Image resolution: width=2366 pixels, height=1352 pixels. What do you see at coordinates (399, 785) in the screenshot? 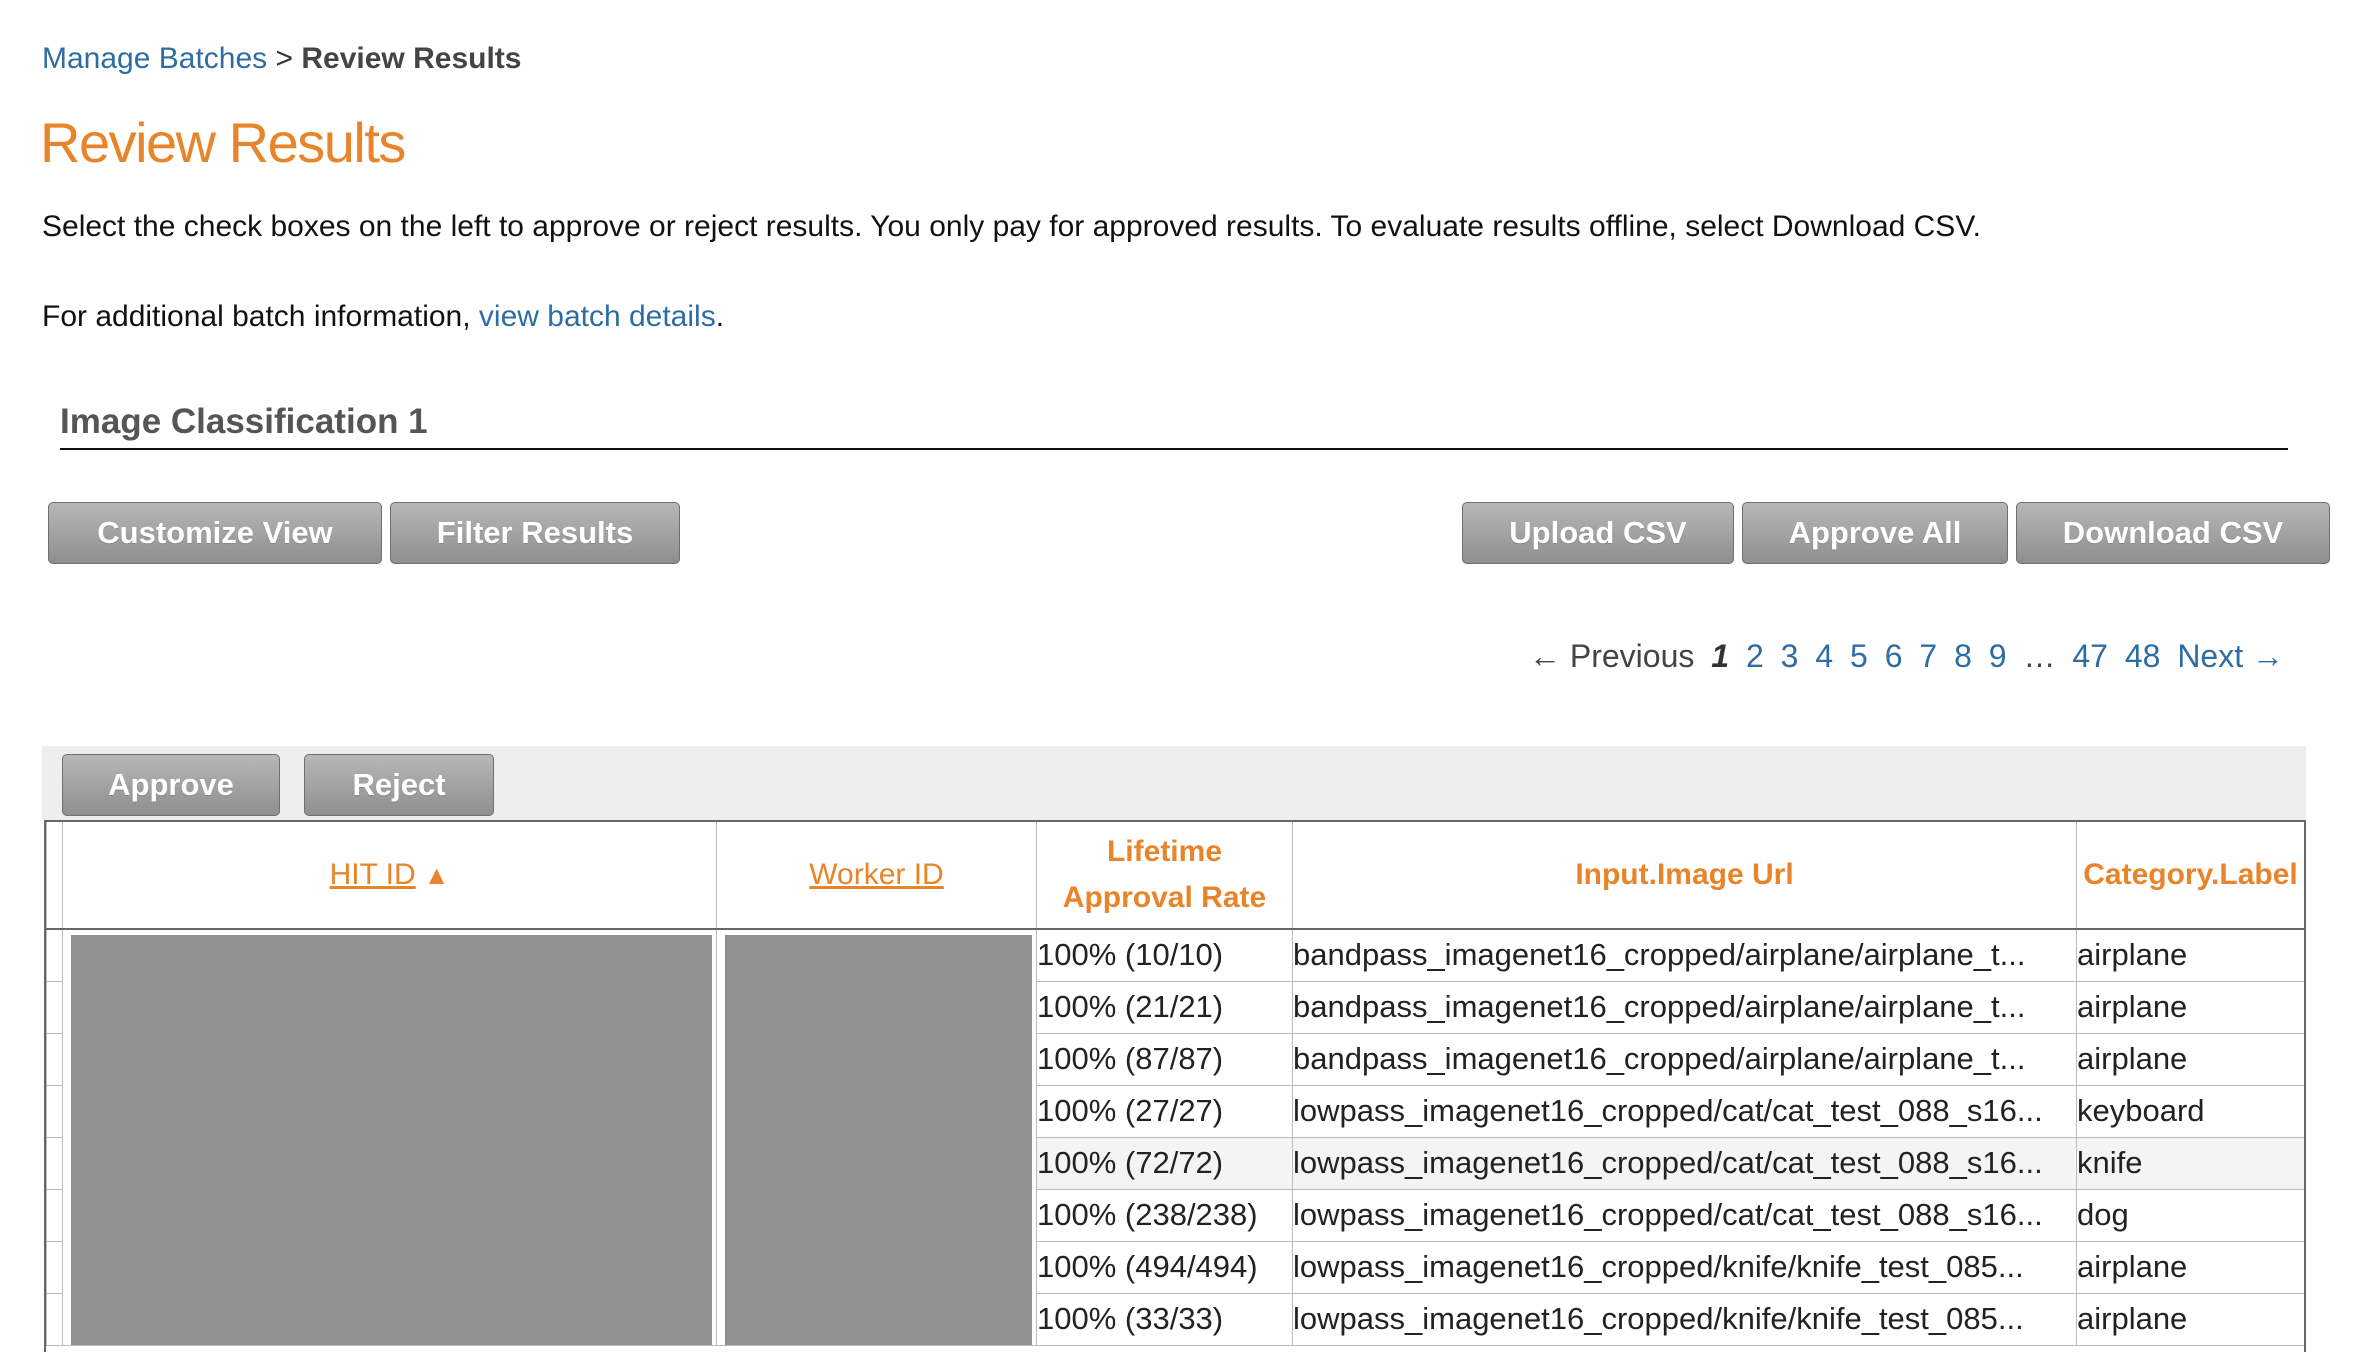
I see `reject-button: Reject` at bounding box center [399, 785].